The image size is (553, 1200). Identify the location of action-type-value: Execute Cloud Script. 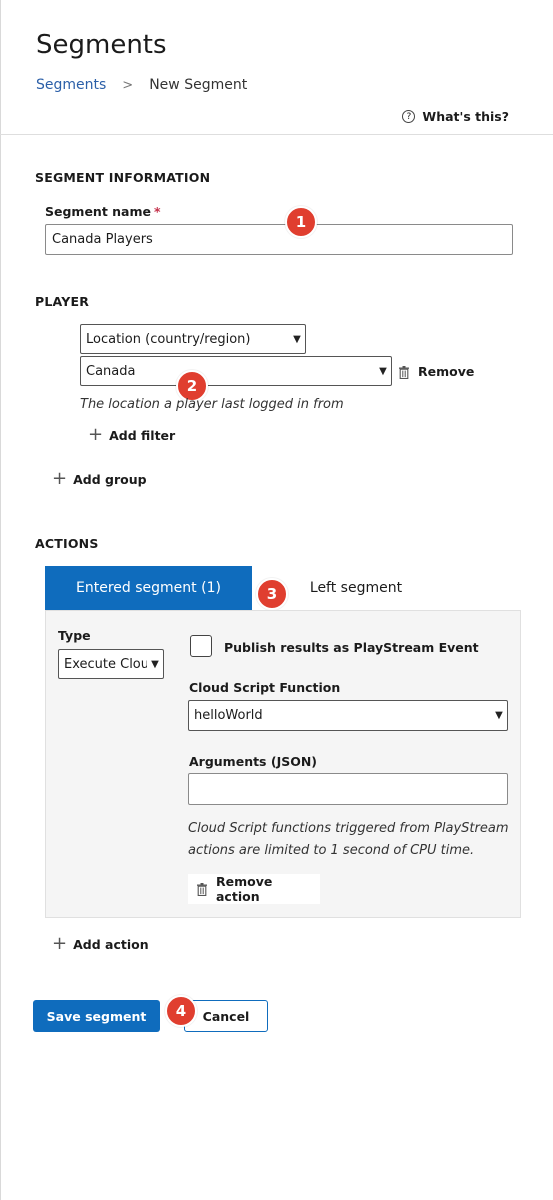
(105, 664).